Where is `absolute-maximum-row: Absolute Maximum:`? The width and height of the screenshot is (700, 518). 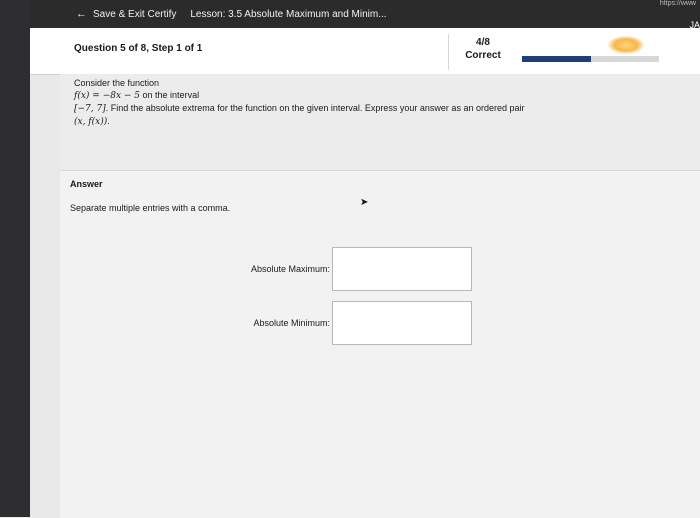
absolute-maximum-row: Absolute Maximum: is located at coordinates (359, 269).